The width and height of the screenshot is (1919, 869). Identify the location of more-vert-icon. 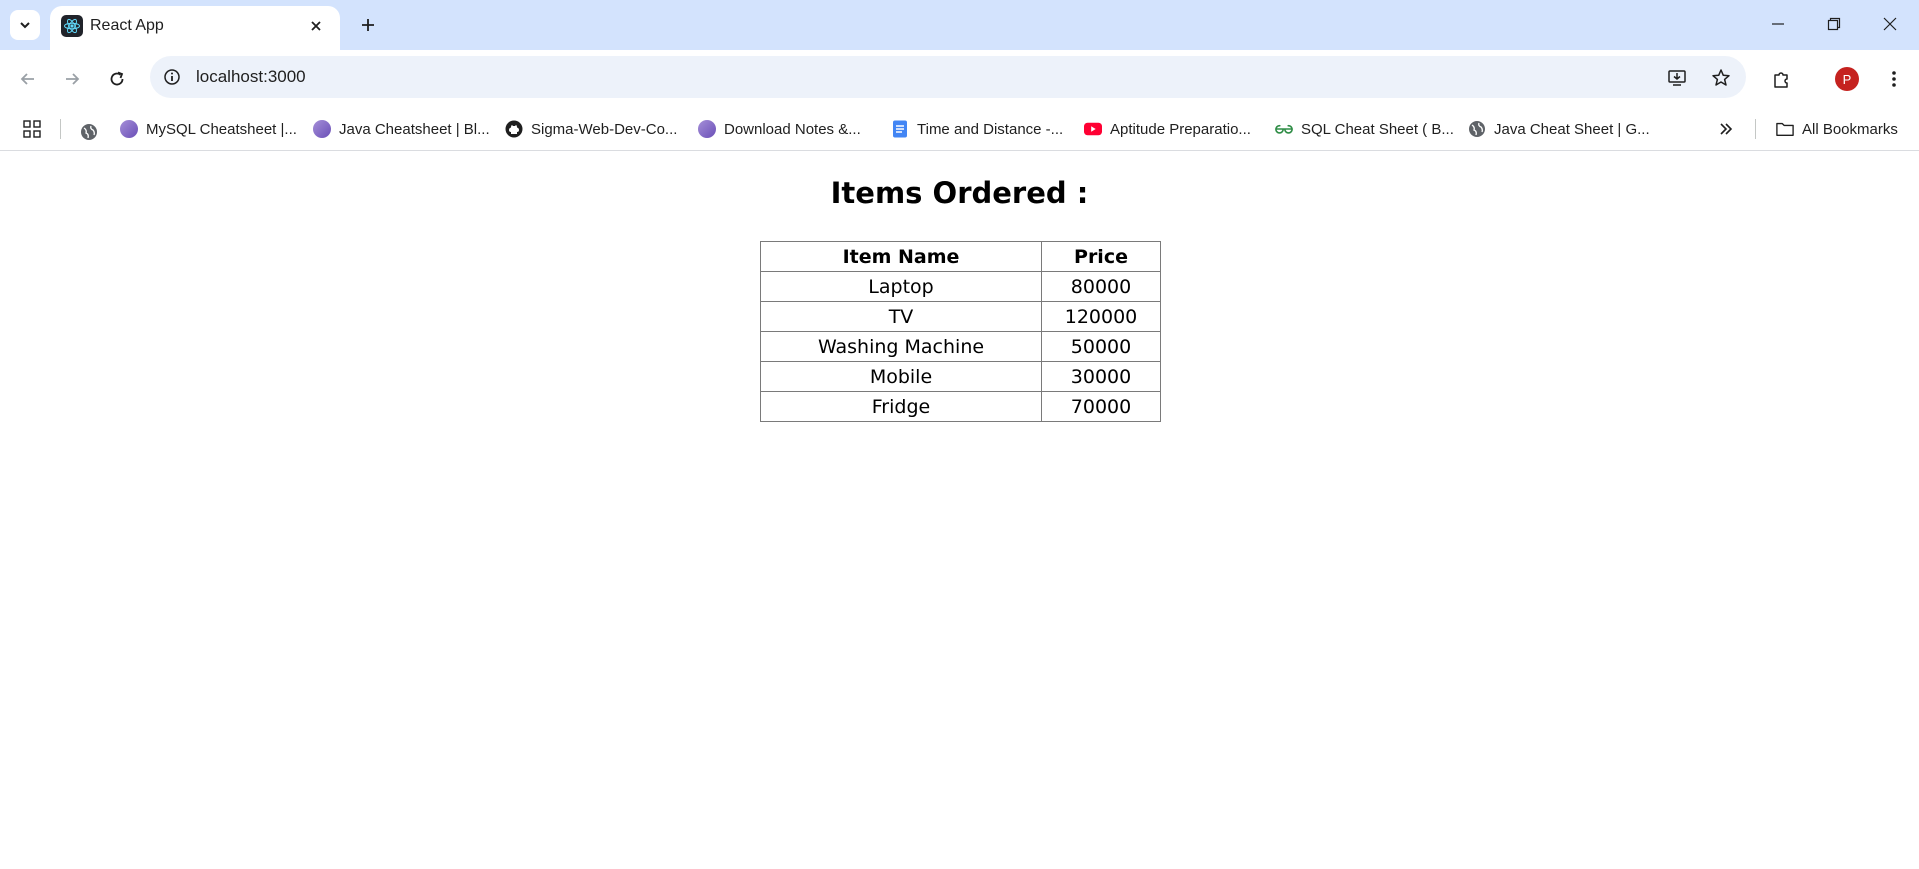
(1894, 79).